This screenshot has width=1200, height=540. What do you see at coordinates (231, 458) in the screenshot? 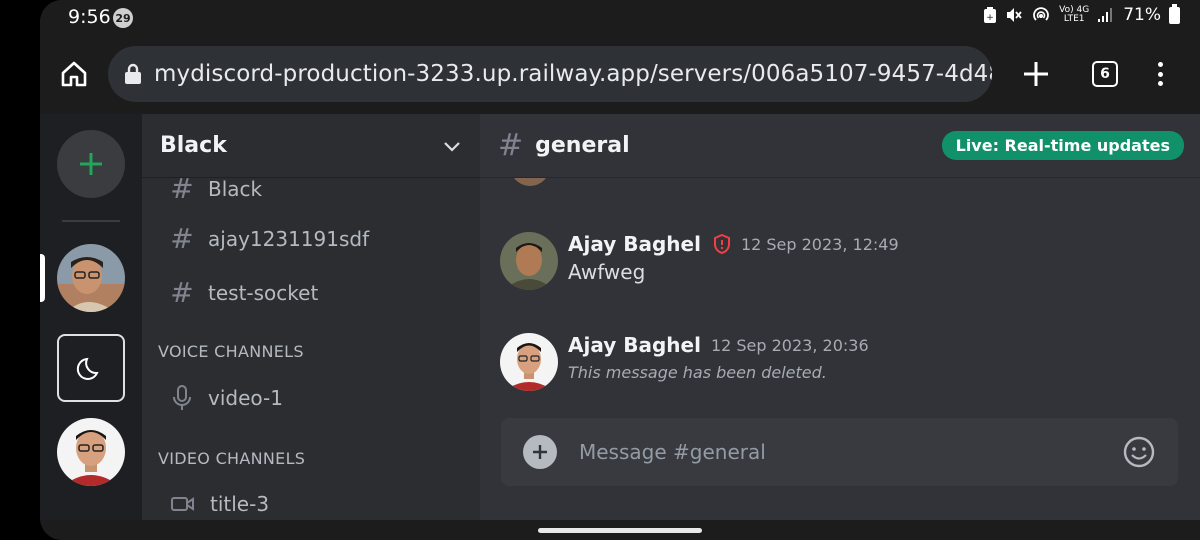
I see `video-channels-header: VIDEO CHANNELS` at bounding box center [231, 458].